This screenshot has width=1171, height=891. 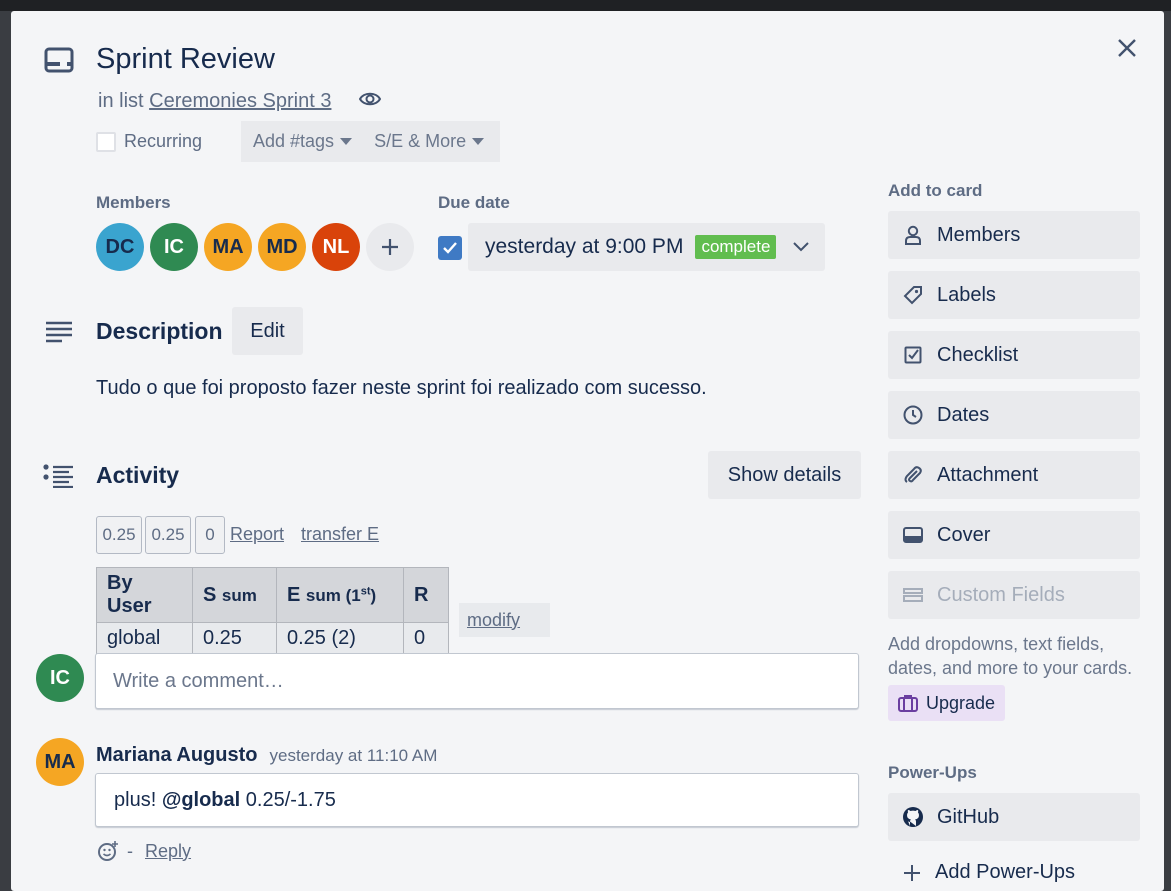 What do you see at coordinates (932, 772) in the screenshot?
I see `powerups-heading: Power-Ups` at bounding box center [932, 772].